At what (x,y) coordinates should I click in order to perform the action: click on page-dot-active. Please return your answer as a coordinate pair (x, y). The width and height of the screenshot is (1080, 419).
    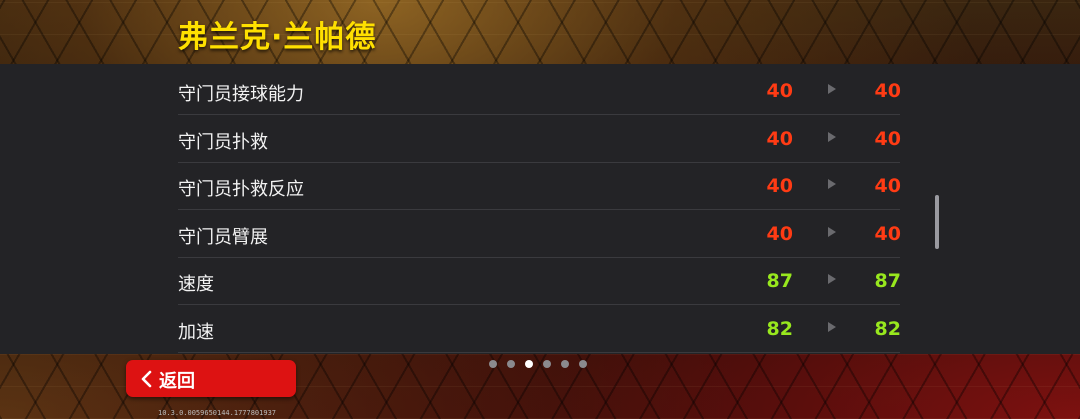
    Looking at the image, I should click on (529, 364).